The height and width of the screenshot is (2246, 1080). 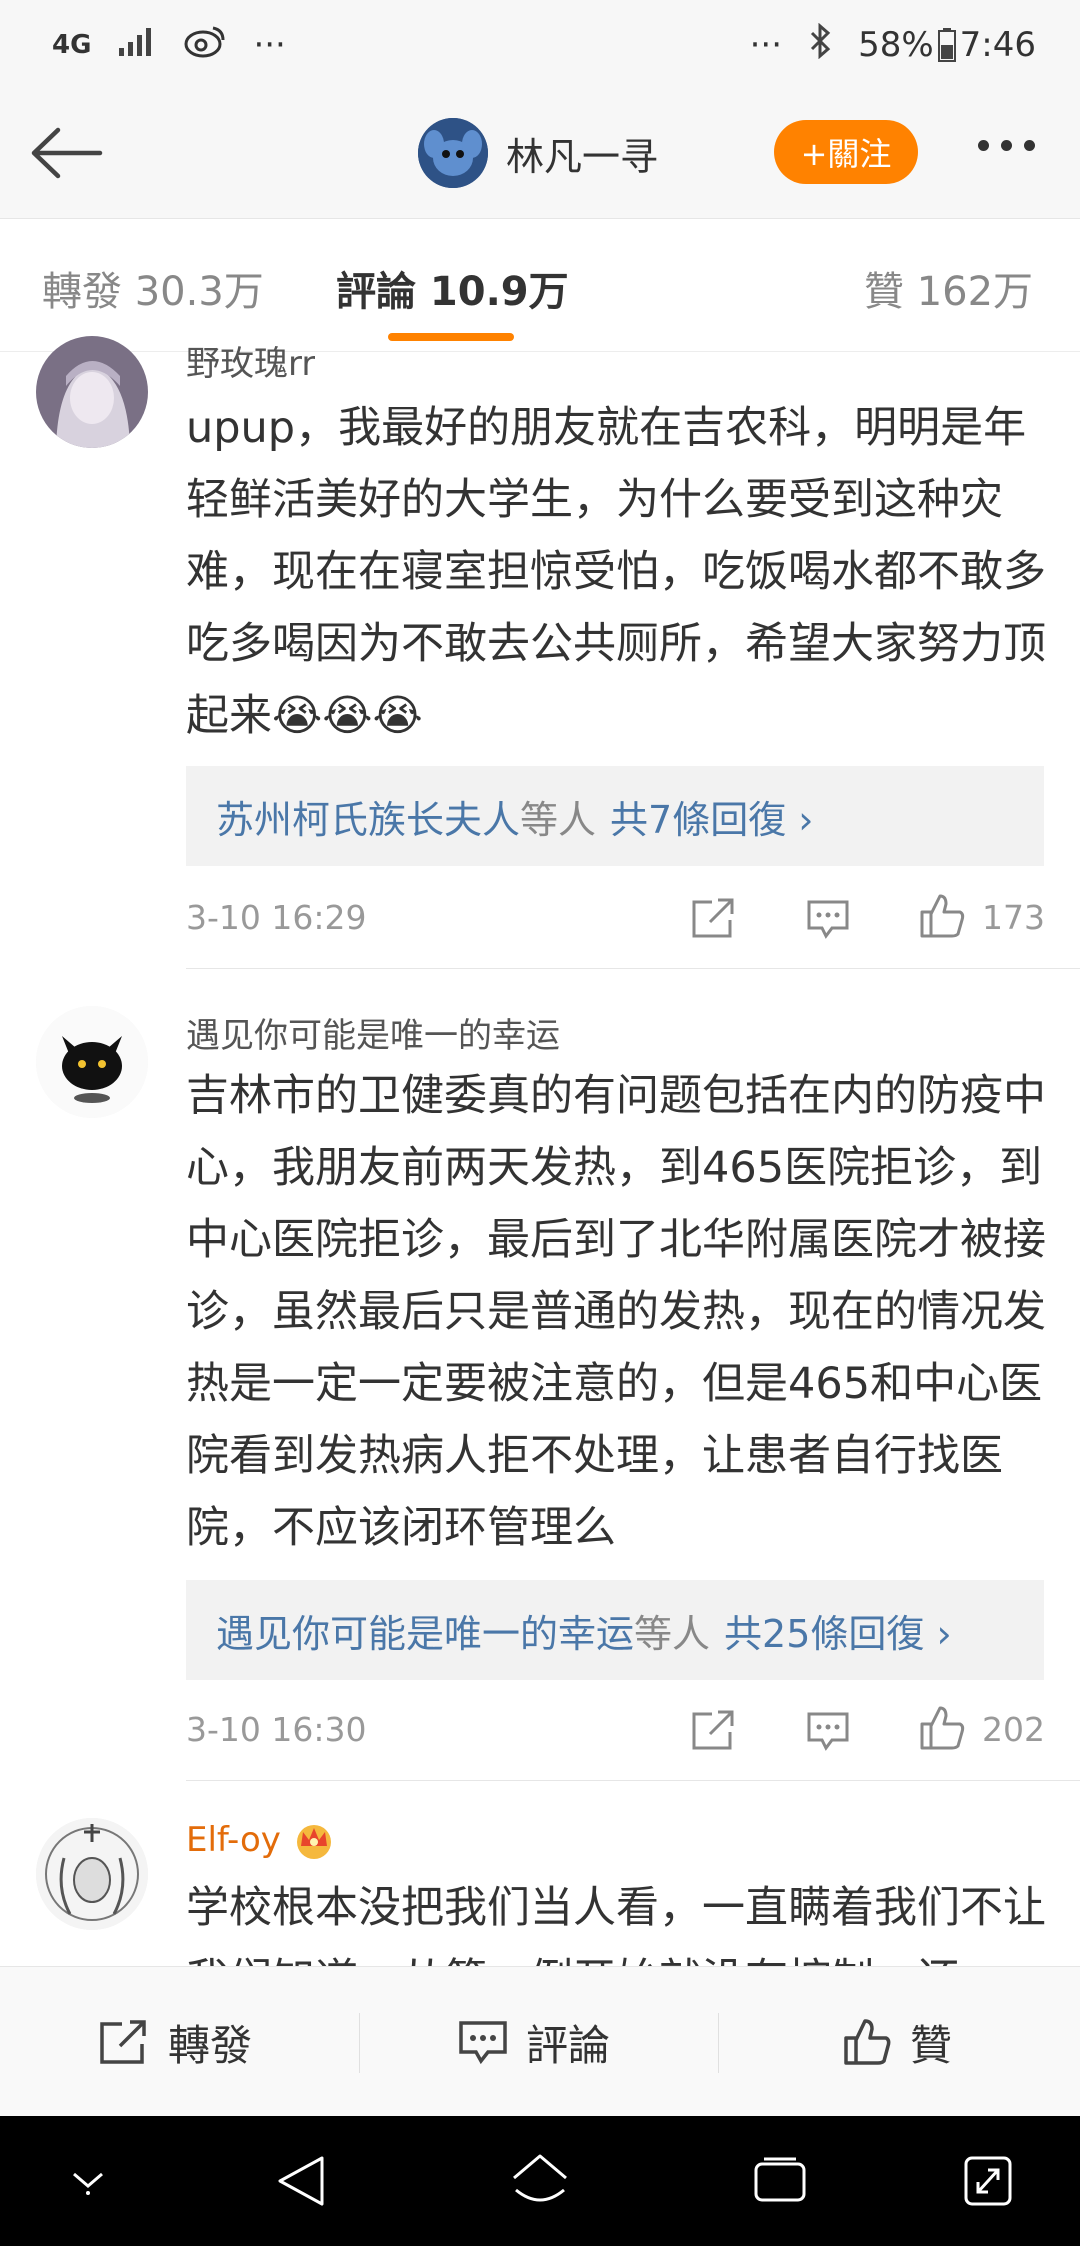 What do you see at coordinates (302, 2181) in the screenshot?
I see `nav-back-icon` at bounding box center [302, 2181].